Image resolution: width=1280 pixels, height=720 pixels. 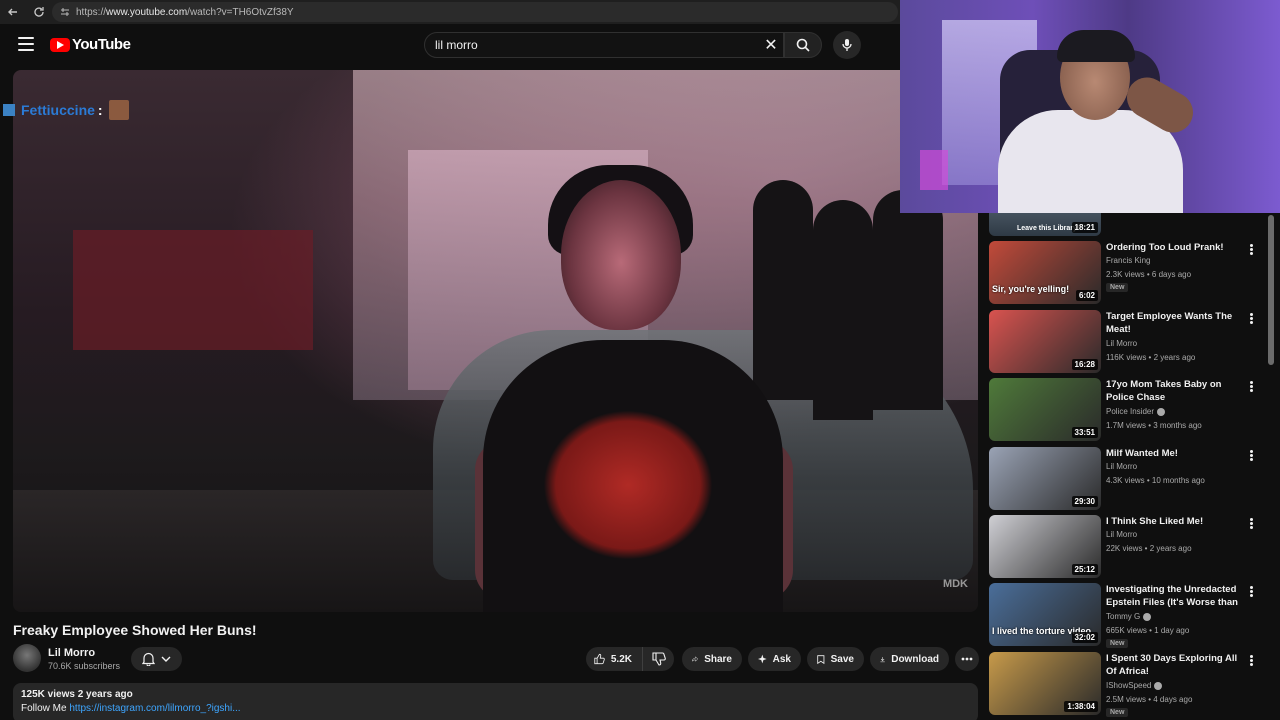 I want to click on video-frame-shirt-print, so click(x=628, y=485).